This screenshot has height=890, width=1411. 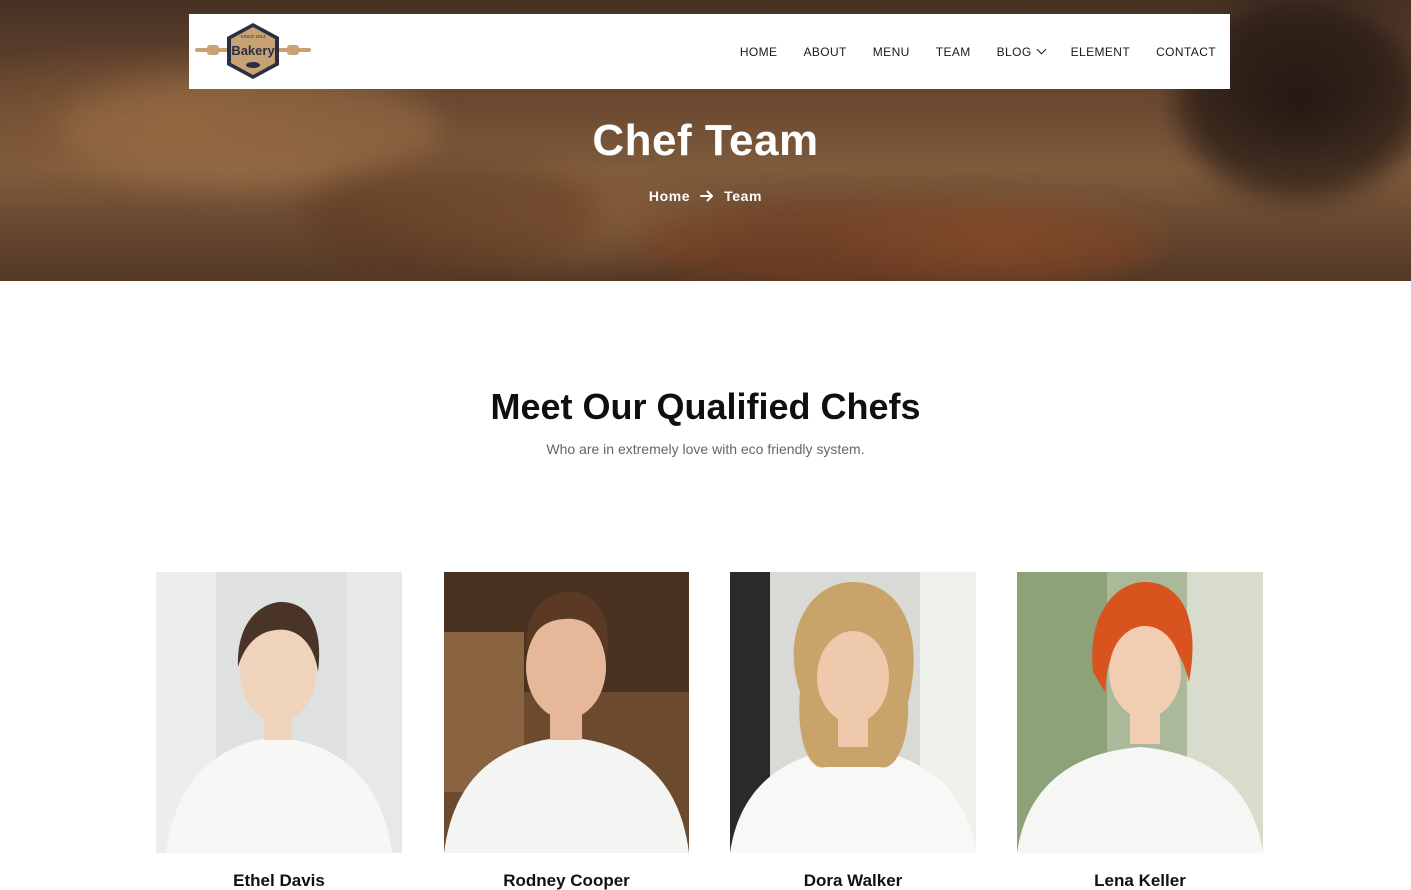 I want to click on nav-team: TEAM, so click(x=953, y=52).